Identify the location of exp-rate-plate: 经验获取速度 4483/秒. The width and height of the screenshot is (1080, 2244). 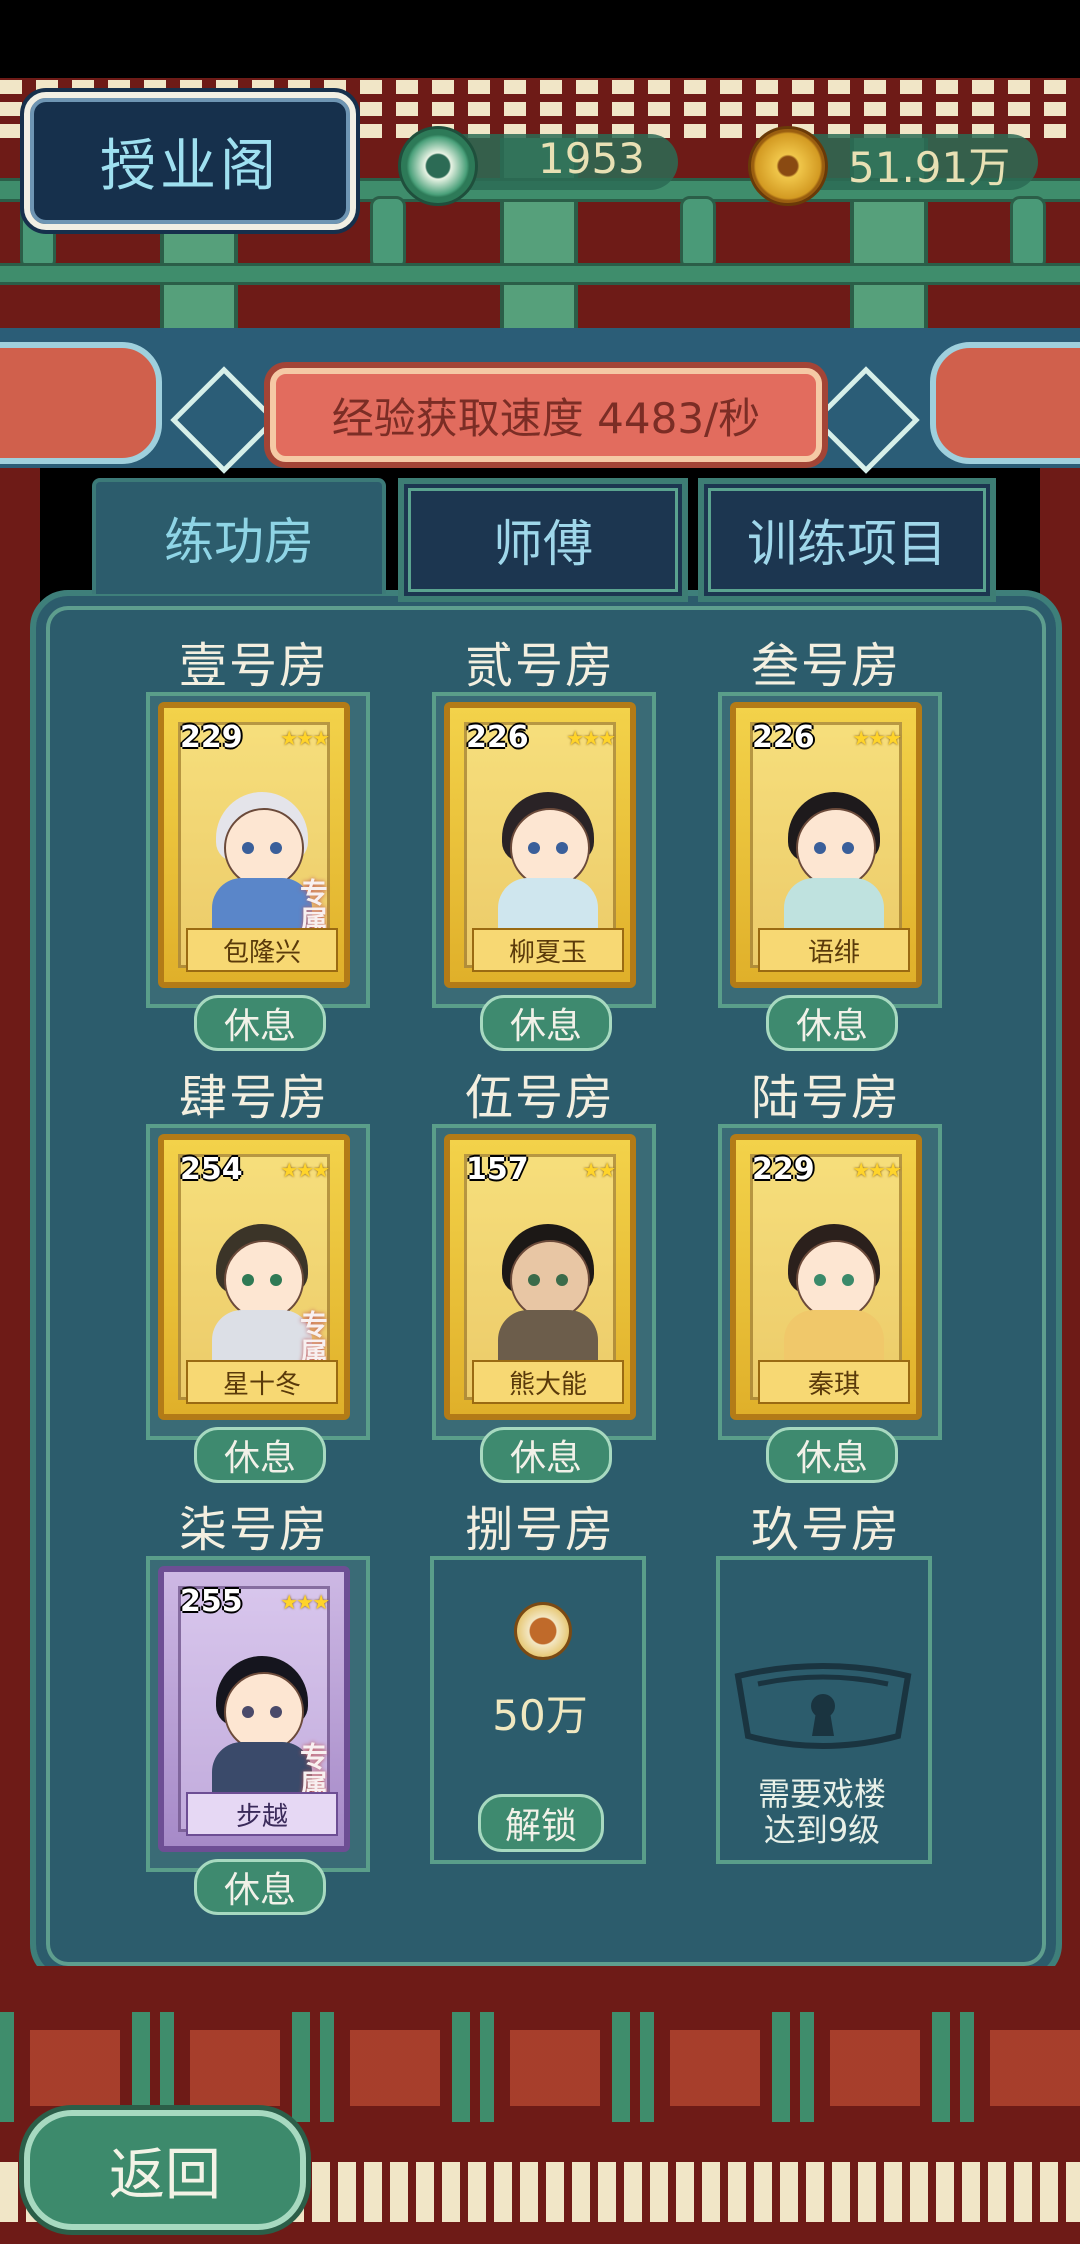
(546, 415).